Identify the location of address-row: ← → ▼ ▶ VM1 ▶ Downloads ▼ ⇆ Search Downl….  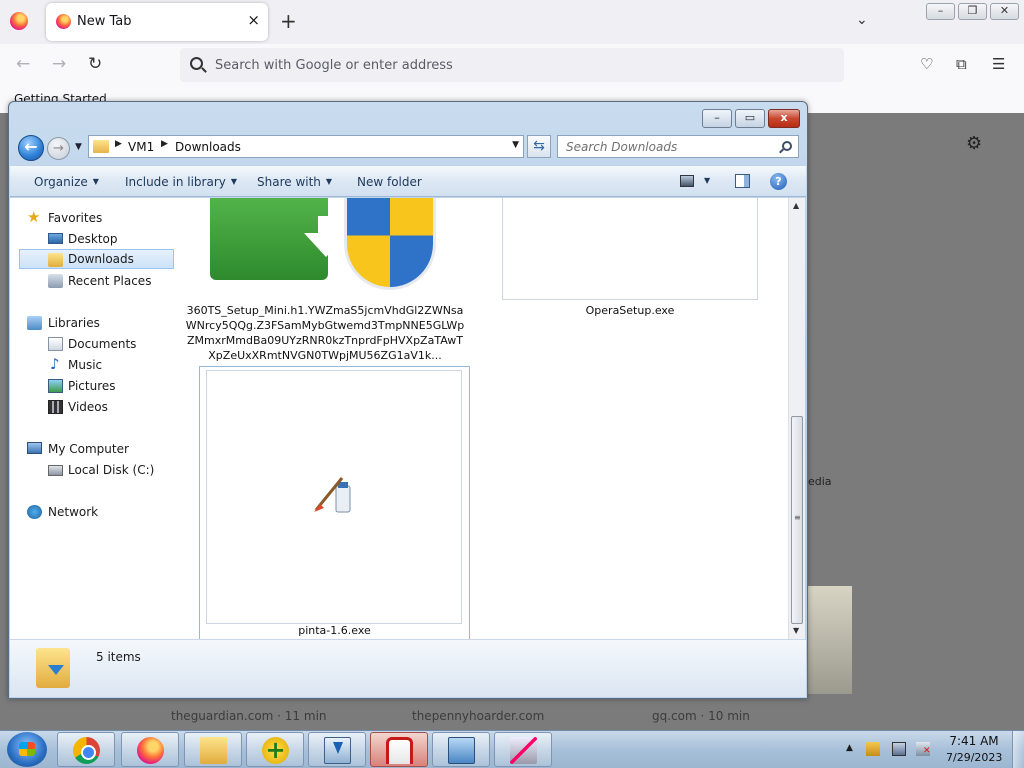
(408, 148).